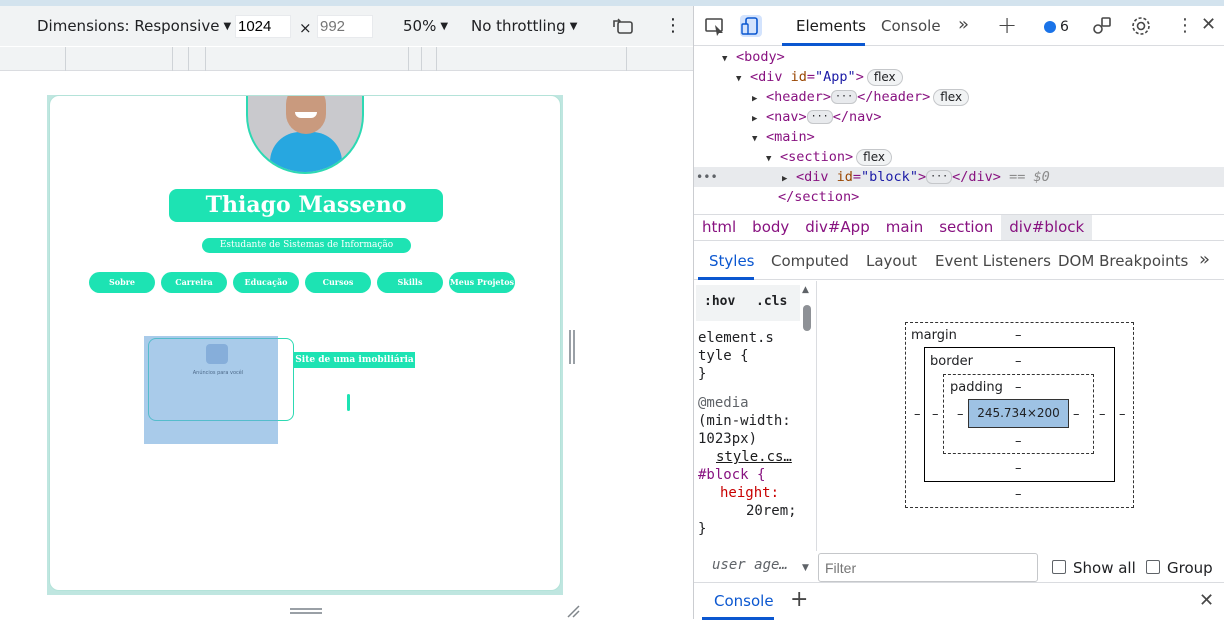 The width and height of the screenshot is (1224, 620). What do you see at coordinates (673, 25) in the screenshot?
I see `more-options-icon: ⋮` at bounding box center [673, 25].